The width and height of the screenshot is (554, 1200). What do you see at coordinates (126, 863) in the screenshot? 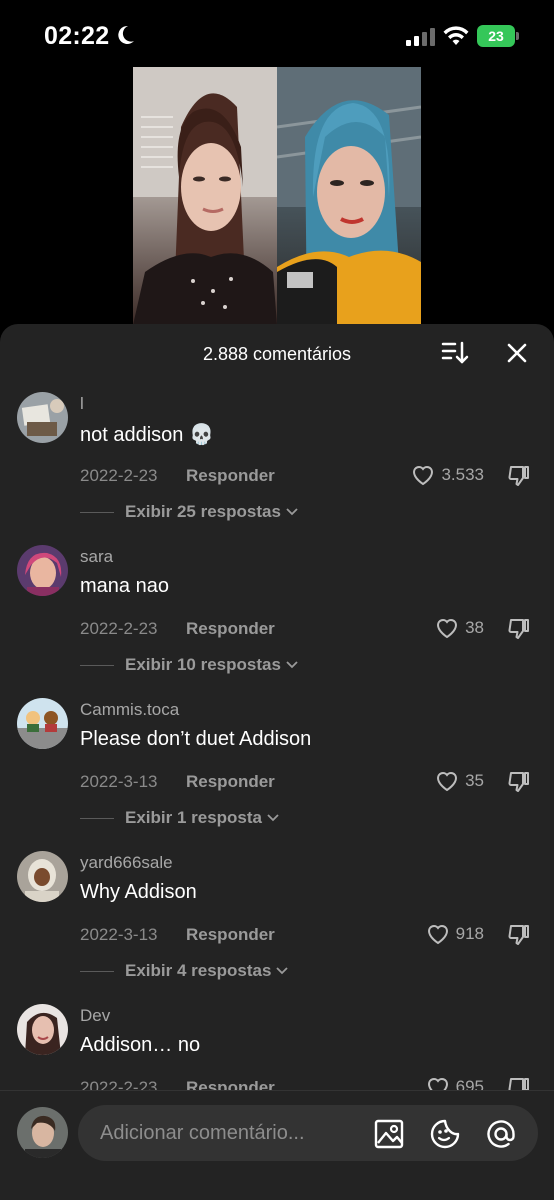
I see `comment-username: yard666sale` at bounding box center [126, 863].